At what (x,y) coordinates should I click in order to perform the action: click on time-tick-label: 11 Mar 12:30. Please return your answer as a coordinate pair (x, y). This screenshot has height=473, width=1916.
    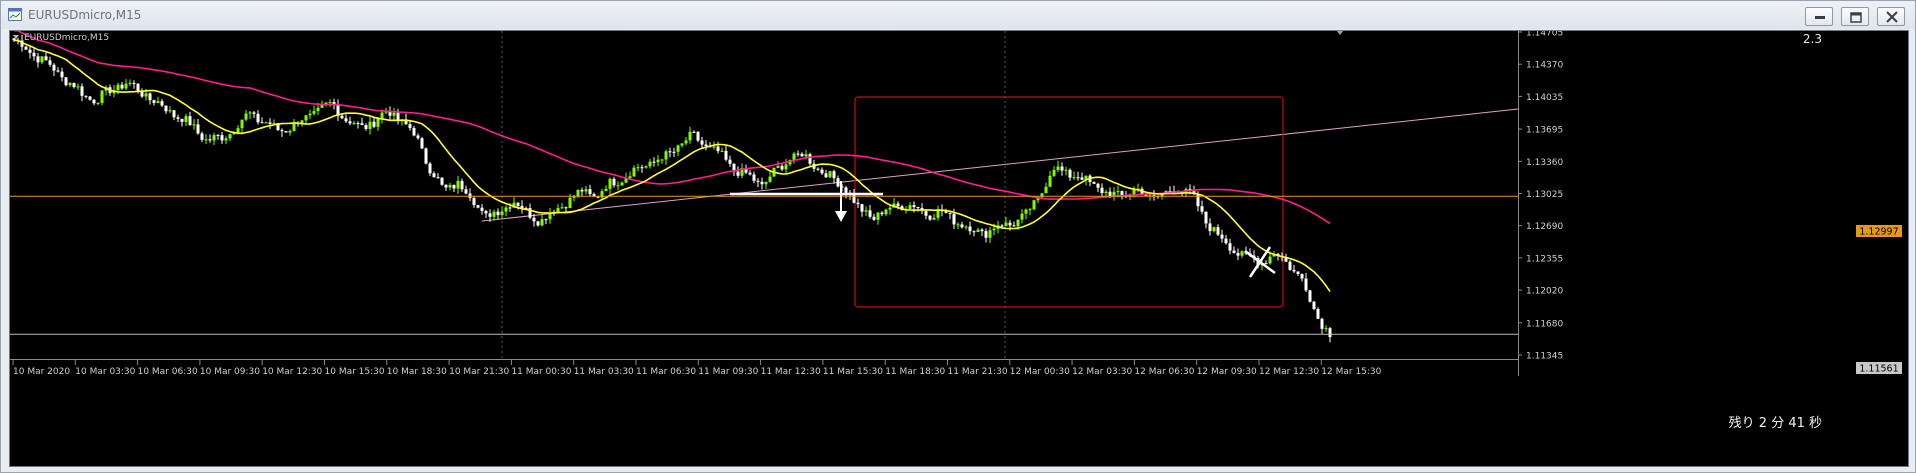
    Looking at the image, I should click on (791, 372).